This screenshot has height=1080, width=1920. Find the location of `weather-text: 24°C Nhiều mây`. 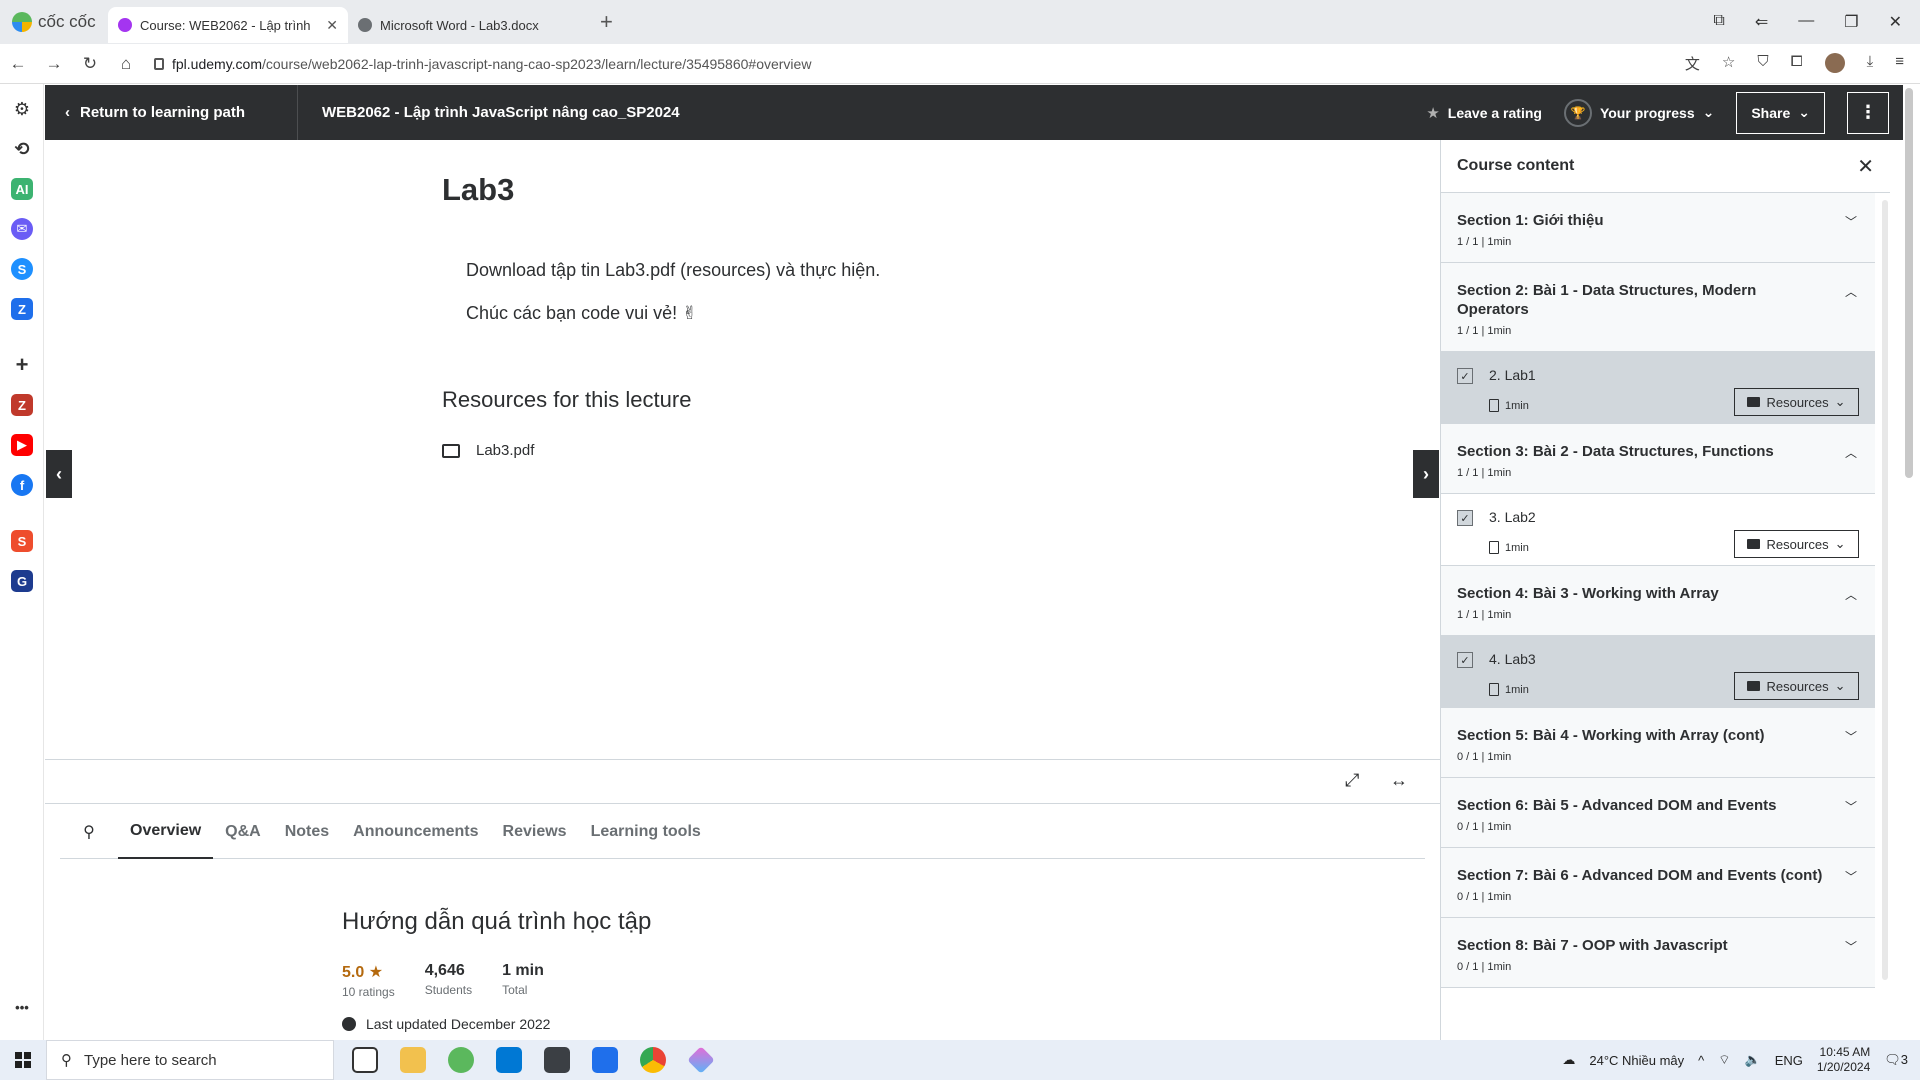

weather-text: 24°C Nhiều mây is located at coordinates (1636, 1060).